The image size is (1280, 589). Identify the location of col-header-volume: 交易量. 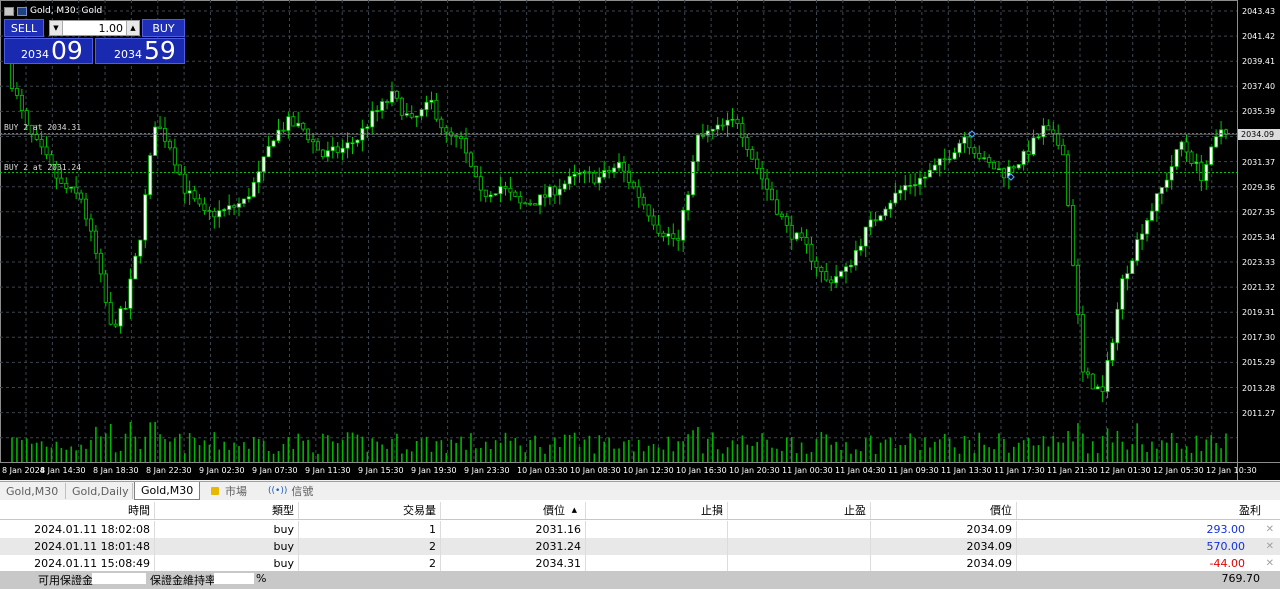
(370, 510).